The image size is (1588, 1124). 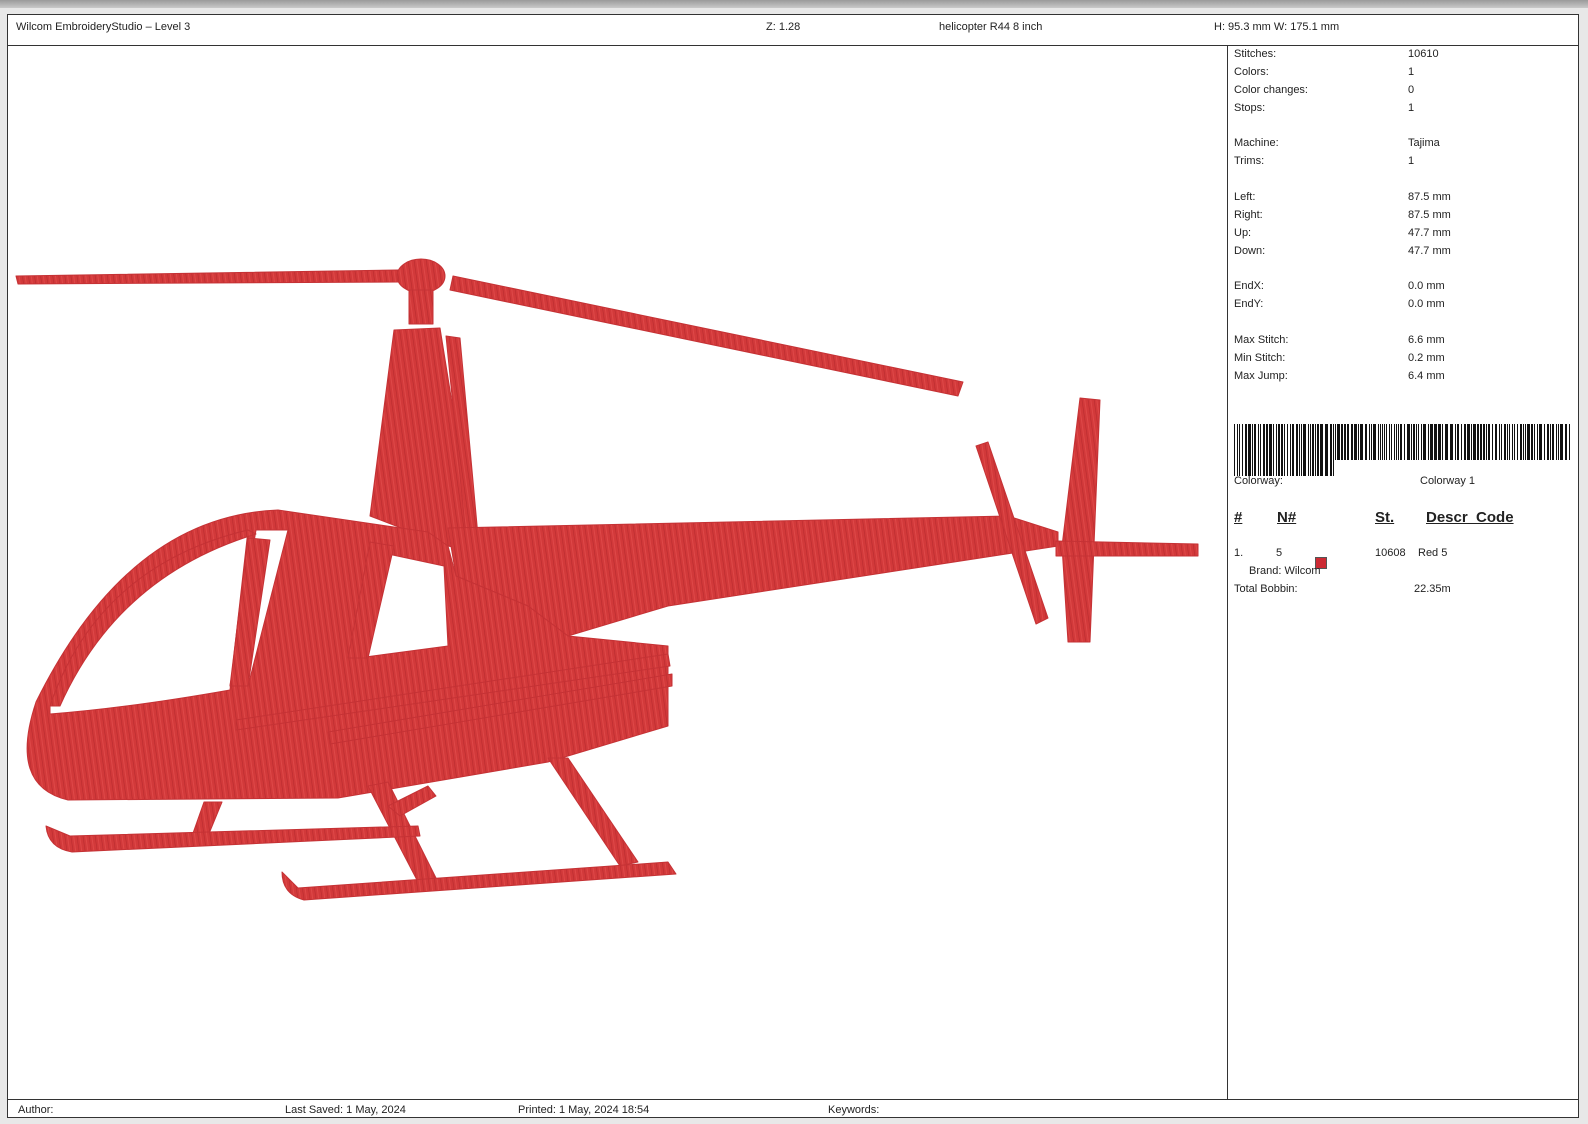 I want to click on total-bobbin-label: Total Bobbin:, so click(x=1266, y=589).